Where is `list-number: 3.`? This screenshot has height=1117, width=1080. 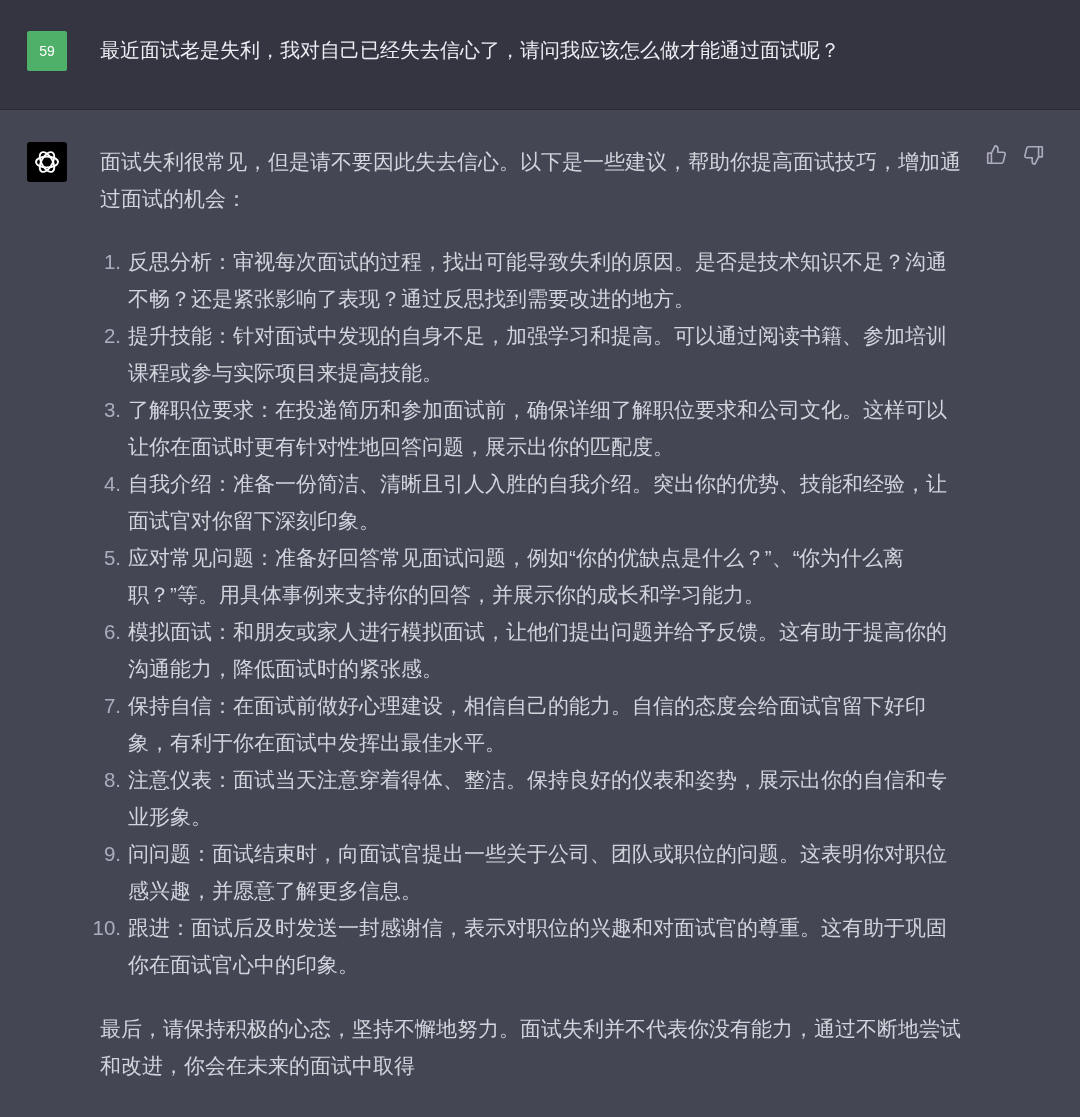 list-number: 3. is located at coordinates (111, 410).